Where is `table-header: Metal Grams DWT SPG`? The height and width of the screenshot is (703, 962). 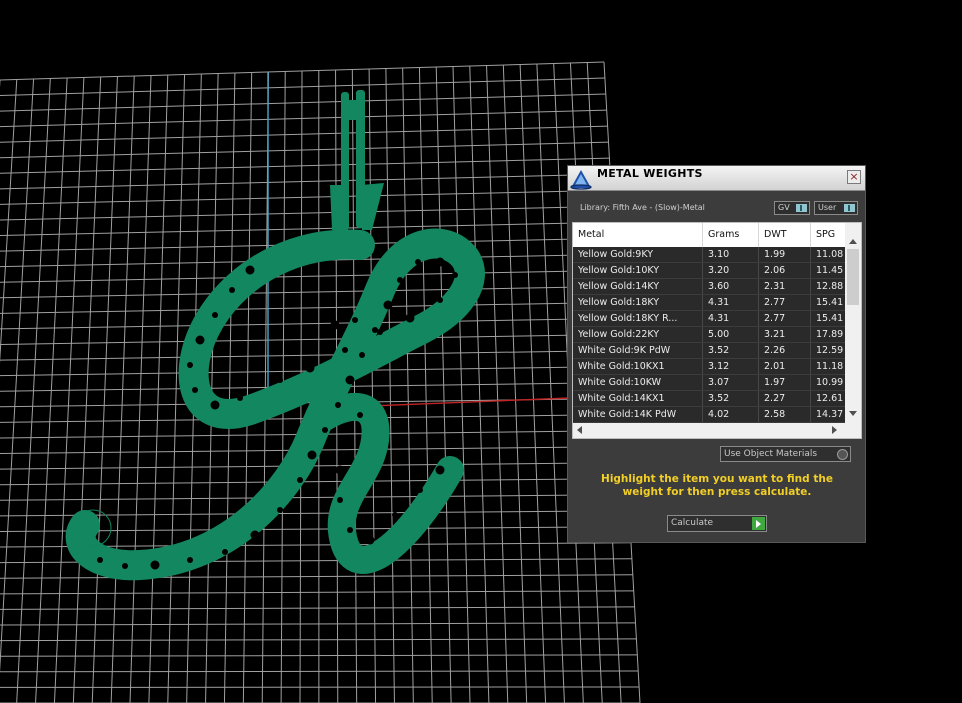 table-header: Metal Grams DWT SPG is located at coordinates (709, 235).